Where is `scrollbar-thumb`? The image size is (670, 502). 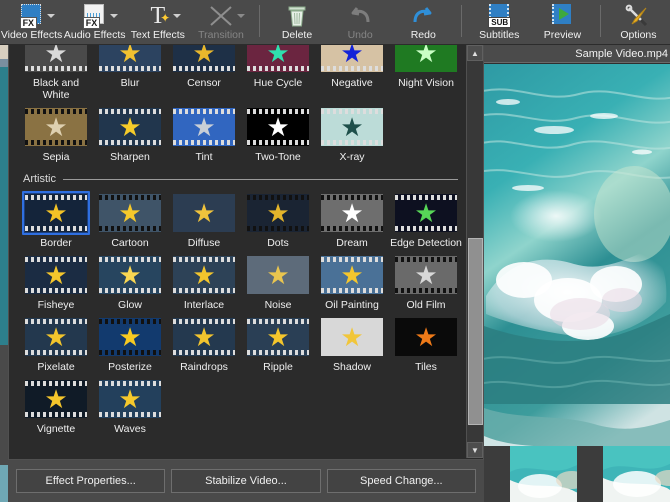 scrollbar-thumb is located at coordinates (475, 331).